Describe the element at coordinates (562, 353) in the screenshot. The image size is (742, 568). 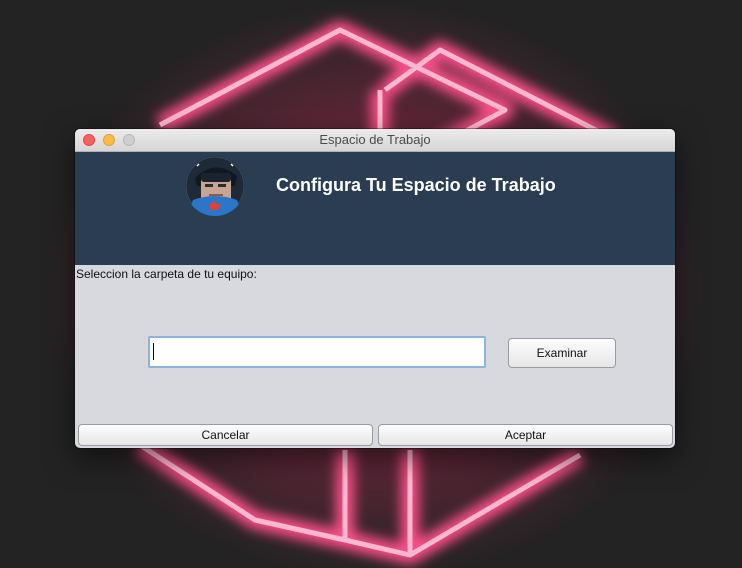
I see `browse-button: Examinar` at that location.